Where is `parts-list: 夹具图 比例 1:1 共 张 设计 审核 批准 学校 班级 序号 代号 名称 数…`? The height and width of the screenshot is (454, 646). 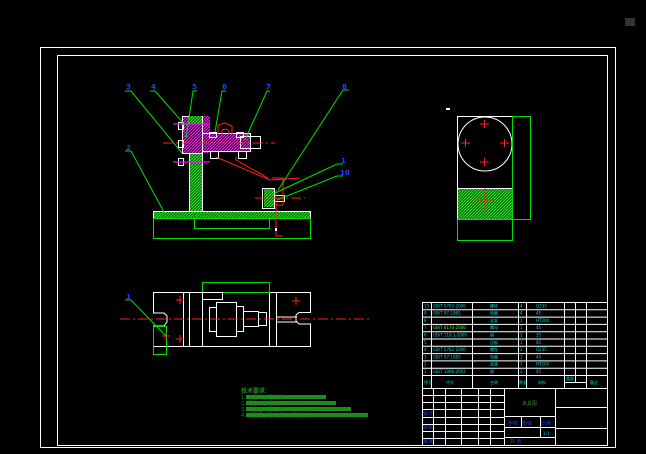
parts-list: 夹具图 比例 1:1 共 张 设计 审核 批准 学校 班级 序号 代号 名称 数… is located at coordinates (515, 374).